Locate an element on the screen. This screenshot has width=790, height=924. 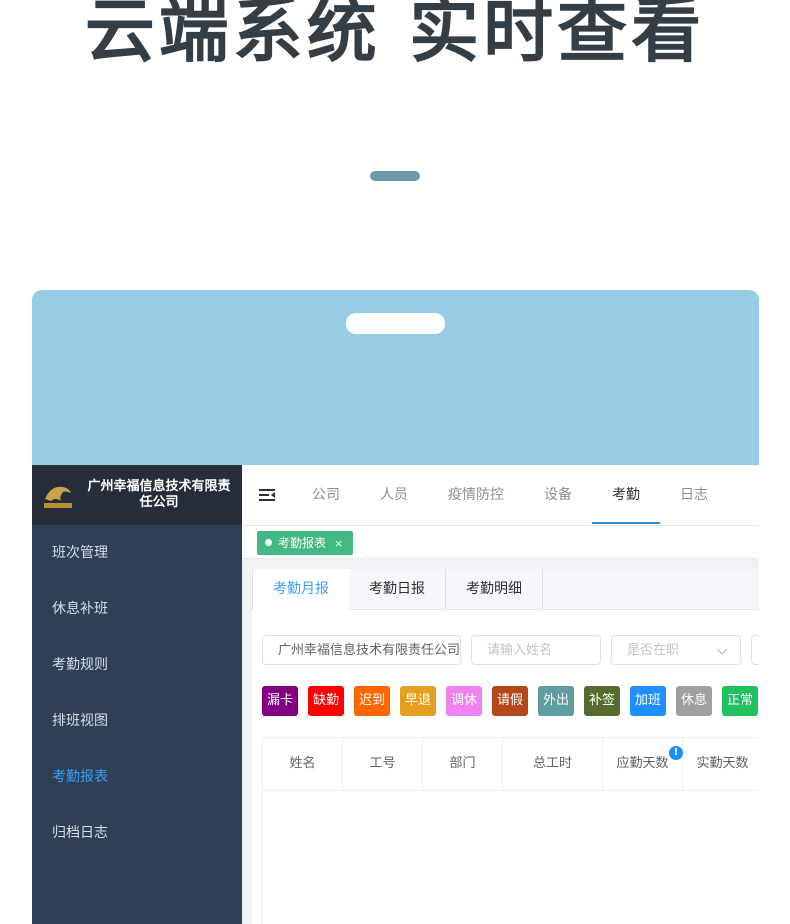
table-header-cell: 工号 is located at coordinates (383, 764).